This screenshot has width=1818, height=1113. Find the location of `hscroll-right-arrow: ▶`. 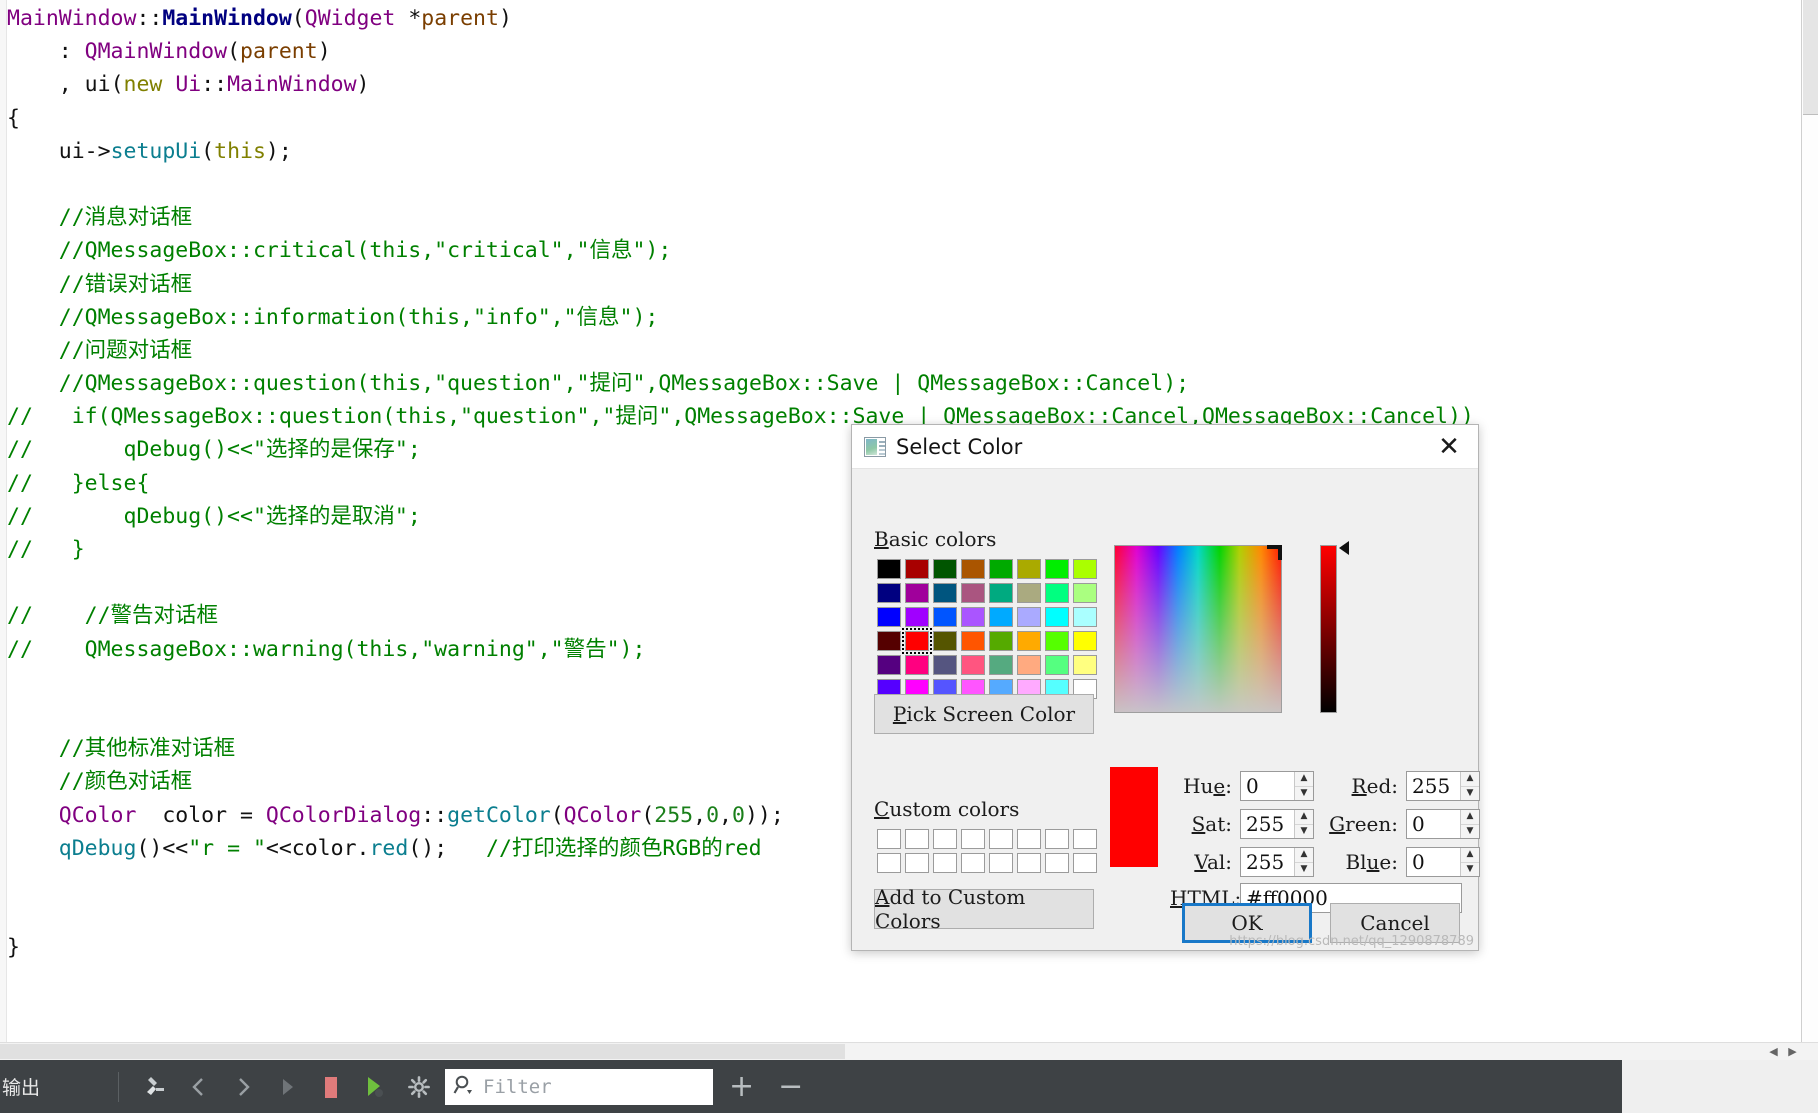

hscroll-right-arrow: ▶ is located at coordinates (1792, 1051).